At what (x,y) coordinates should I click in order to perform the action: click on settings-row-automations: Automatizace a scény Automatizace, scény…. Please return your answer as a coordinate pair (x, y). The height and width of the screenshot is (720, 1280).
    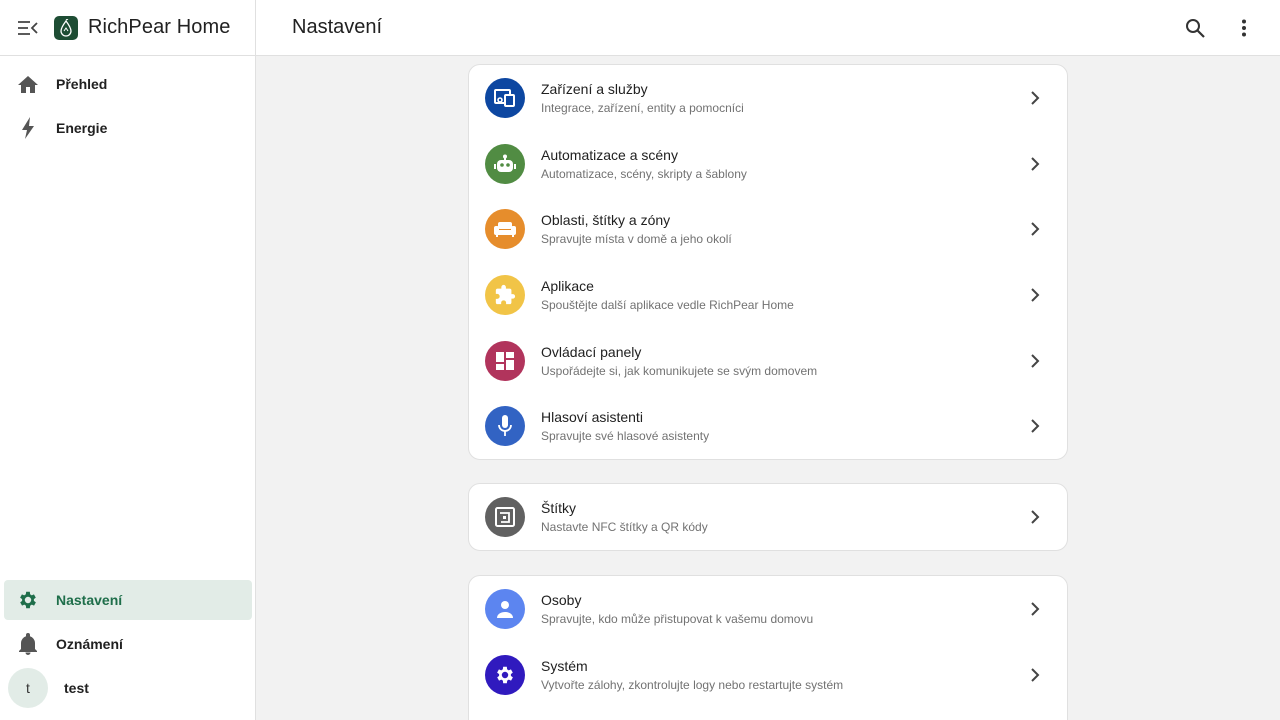
    Looking at the image, I should click on (768, 164).